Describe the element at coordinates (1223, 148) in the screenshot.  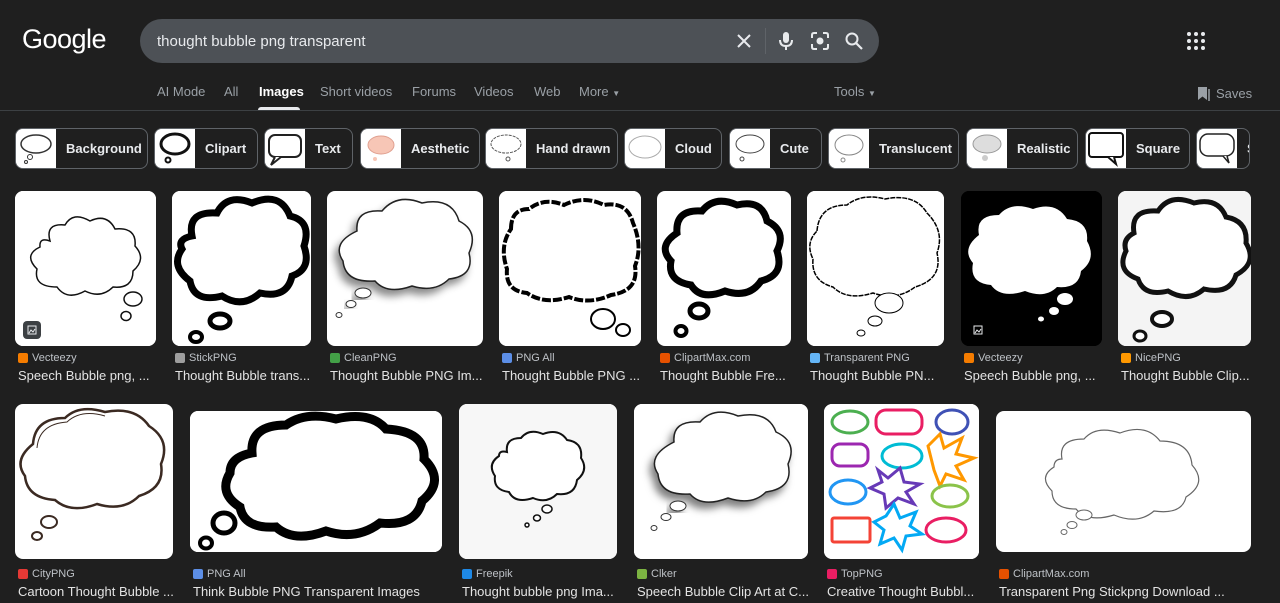
I see `chip-more-partial: S` at that location.